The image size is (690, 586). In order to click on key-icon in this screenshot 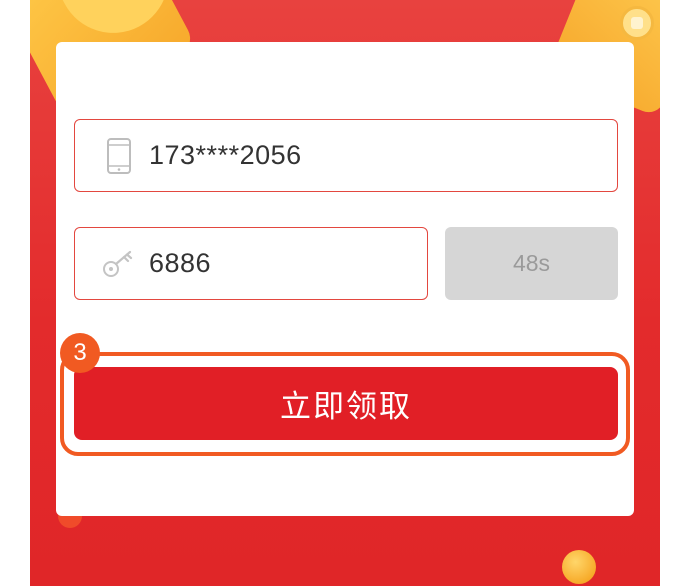, I will do `click(119, 264)`.